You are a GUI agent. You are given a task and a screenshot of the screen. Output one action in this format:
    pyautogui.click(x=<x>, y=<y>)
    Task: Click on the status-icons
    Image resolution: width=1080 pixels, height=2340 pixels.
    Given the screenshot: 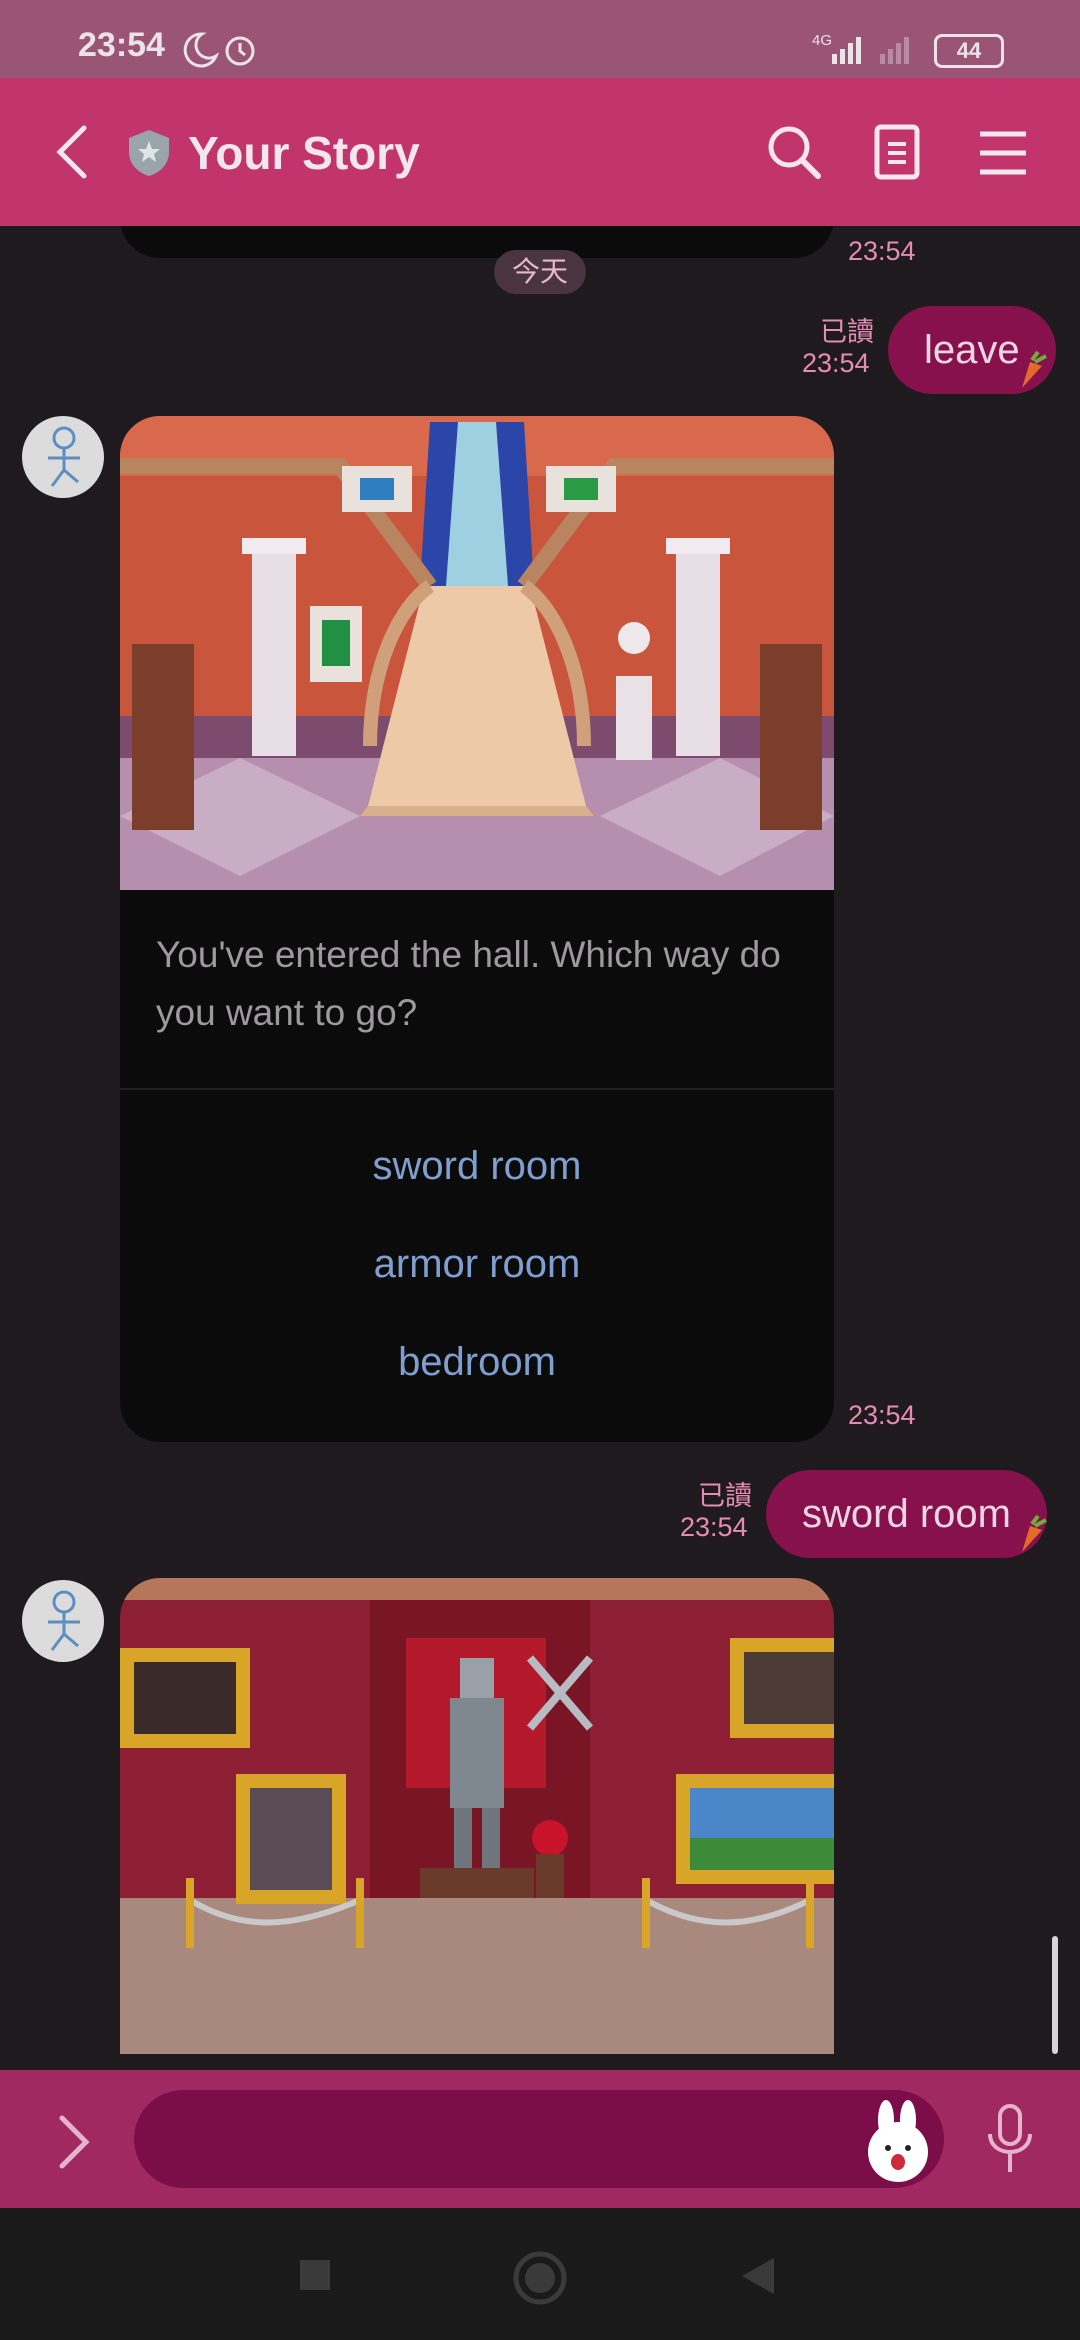 What is the action you would take?
    pyautogui.click(x=219, y=50)
    